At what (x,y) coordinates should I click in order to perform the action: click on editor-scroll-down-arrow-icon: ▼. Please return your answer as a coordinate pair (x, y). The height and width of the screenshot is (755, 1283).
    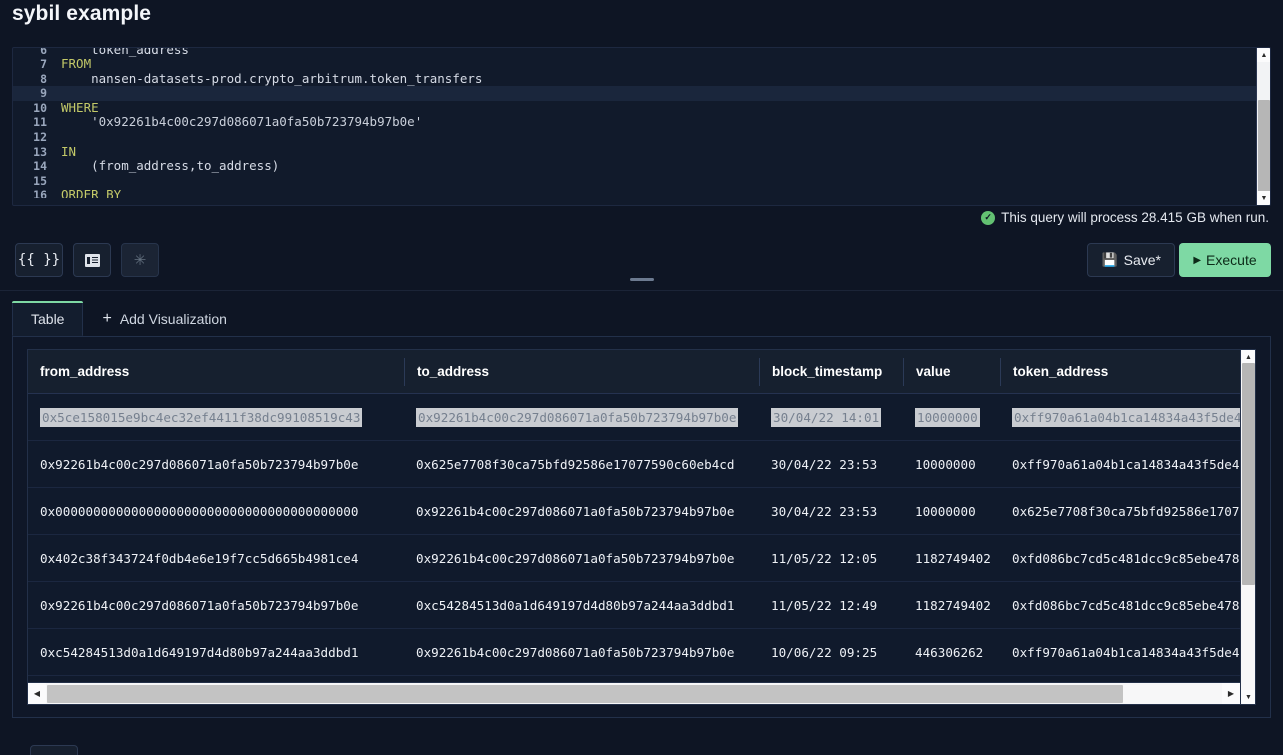
    Looking at the image, I should click on (1263, 198).